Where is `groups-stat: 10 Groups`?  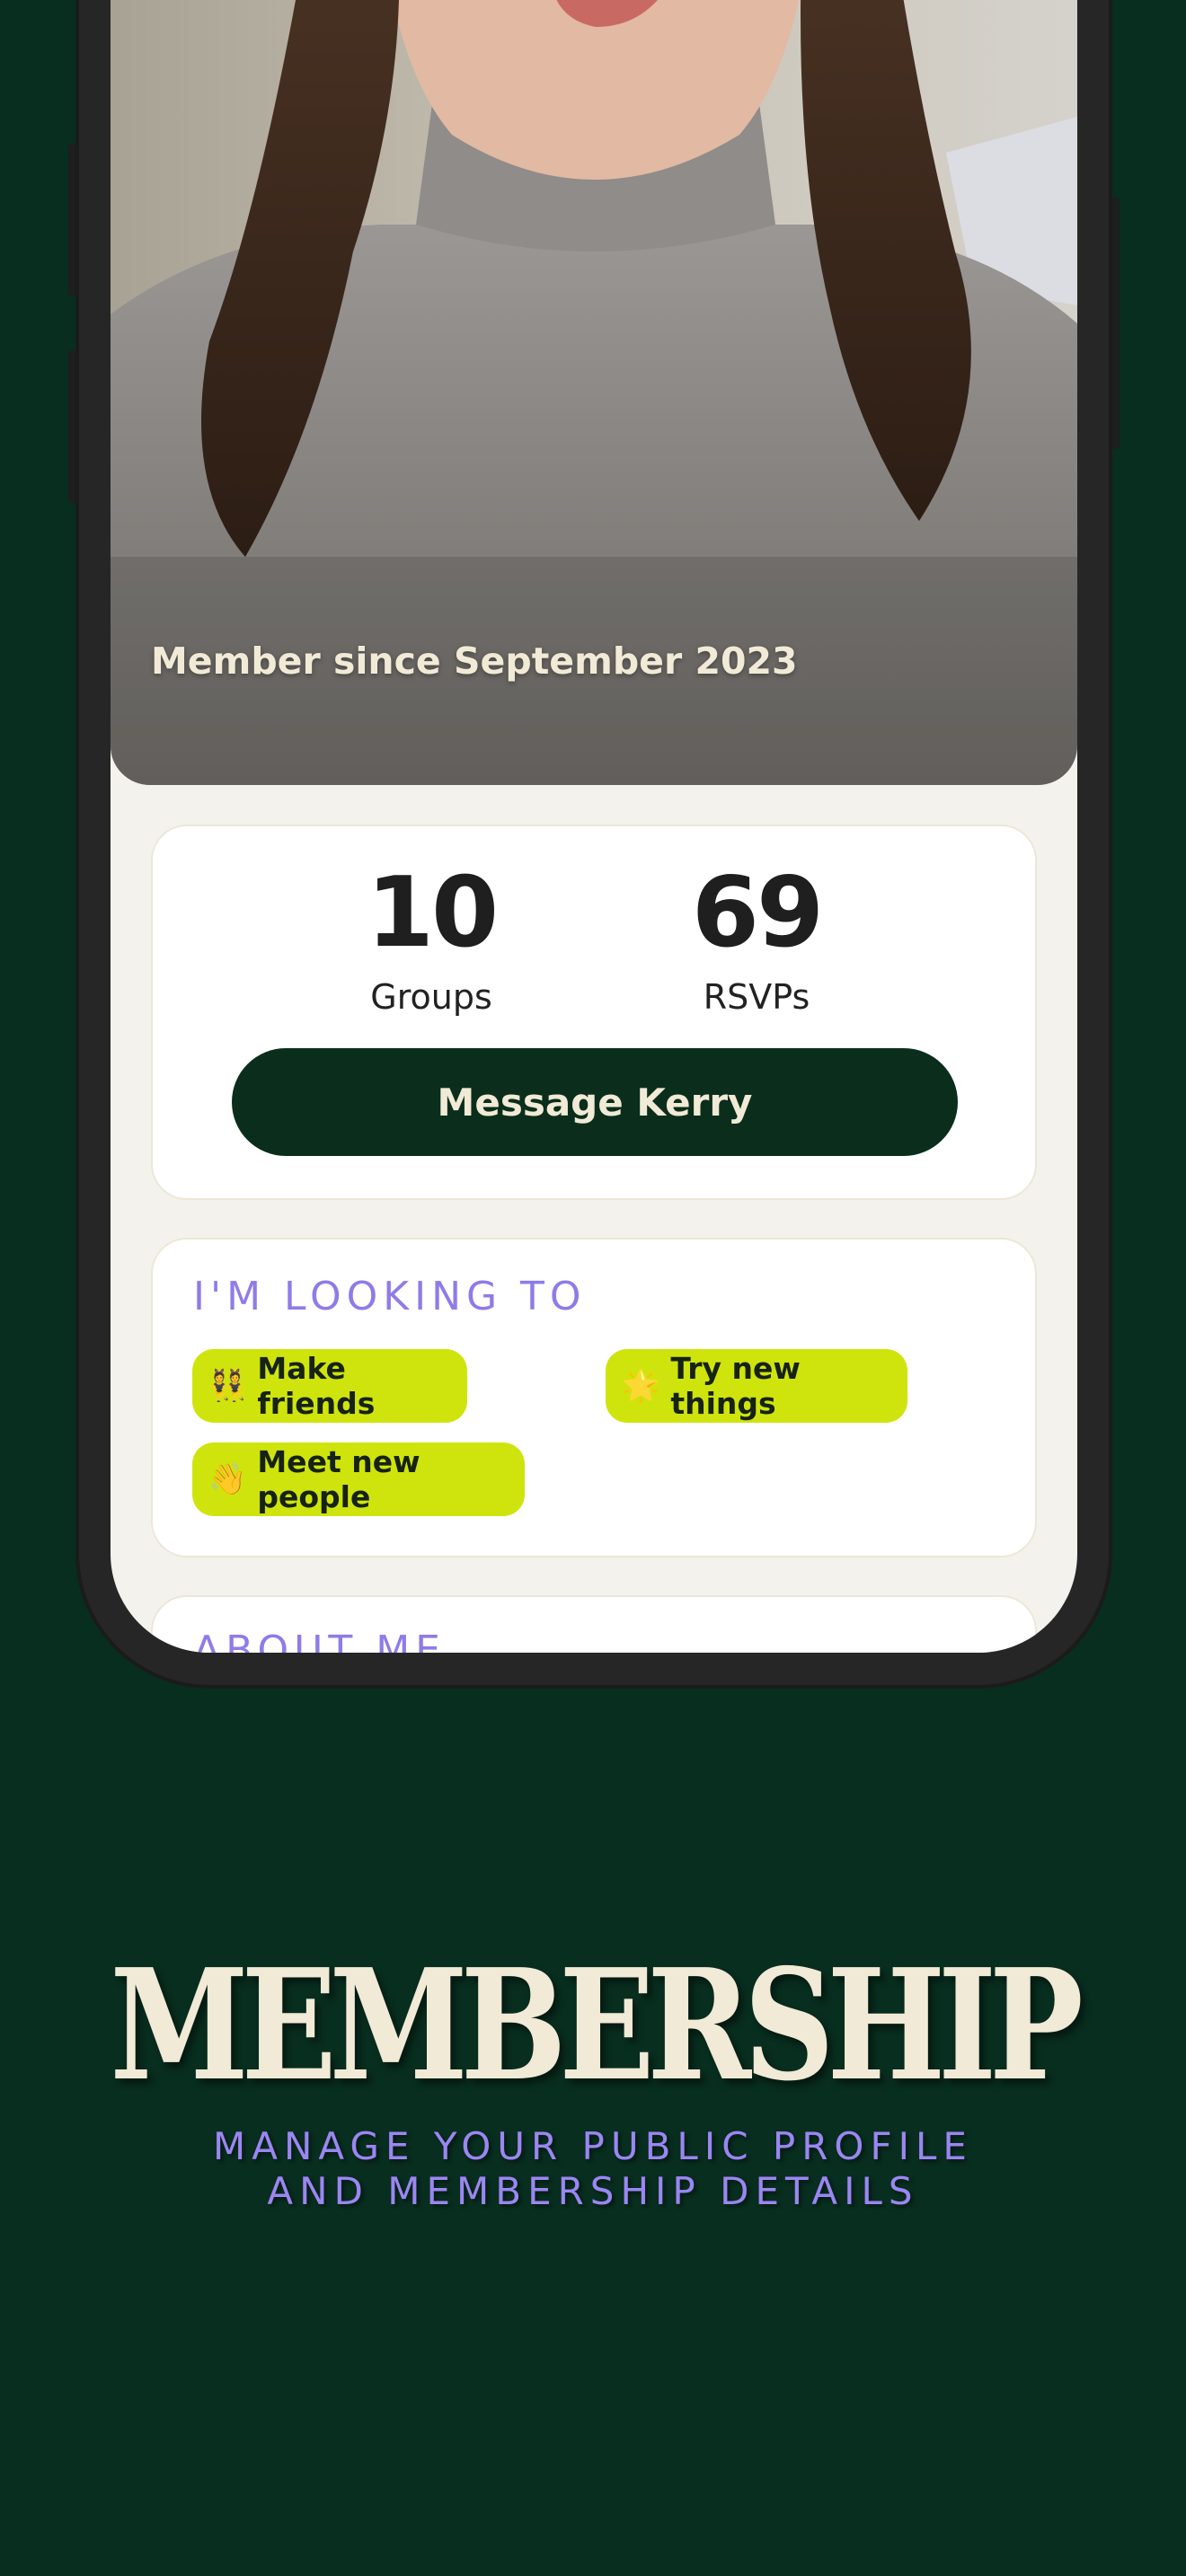
groups-stat: 10 Groups is located at coordinates (431, 936).